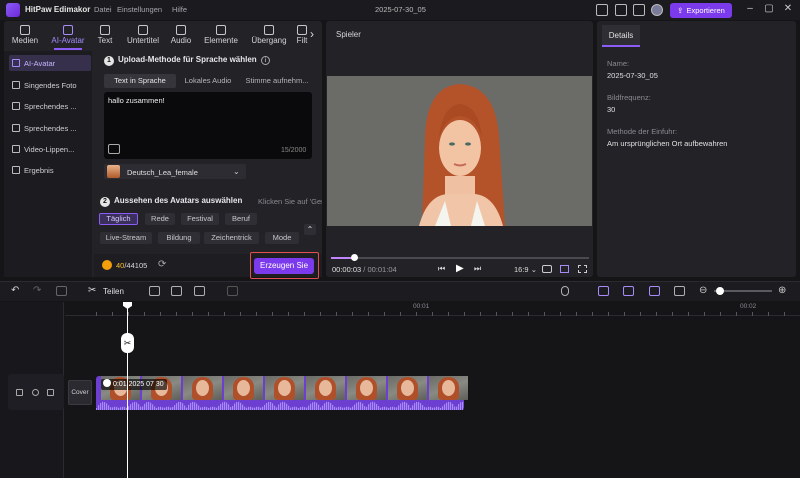 The height and width of the screenshot is (478, 800). What do you see at coordinates (441, 269) in the screenshot?
I see `prev-frame-icon: ⏮` at bounding box center [441, 269].